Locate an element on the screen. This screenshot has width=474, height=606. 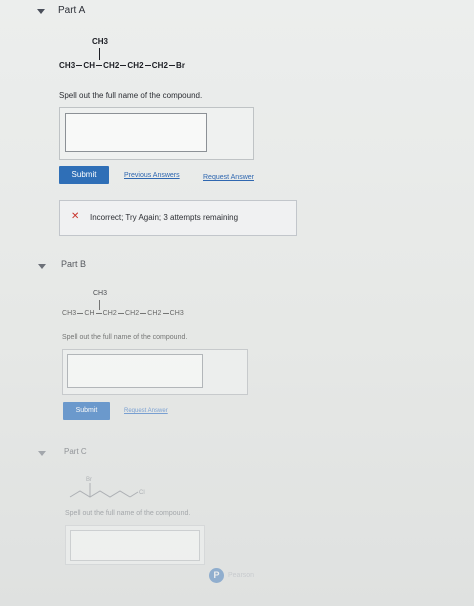
part-b-condensed-formula: CH3 CH CH2 CH2 CH2 CH3 is located at coordinates (123, 313).